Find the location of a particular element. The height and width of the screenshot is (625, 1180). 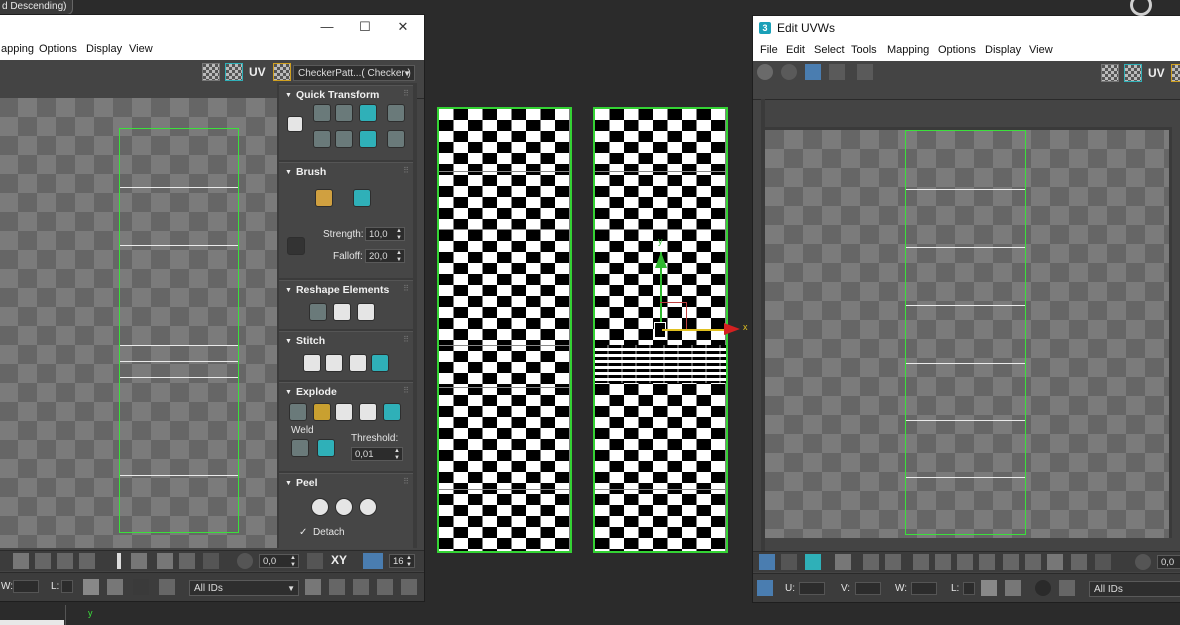

v-field is located at coordinates (868, 588).